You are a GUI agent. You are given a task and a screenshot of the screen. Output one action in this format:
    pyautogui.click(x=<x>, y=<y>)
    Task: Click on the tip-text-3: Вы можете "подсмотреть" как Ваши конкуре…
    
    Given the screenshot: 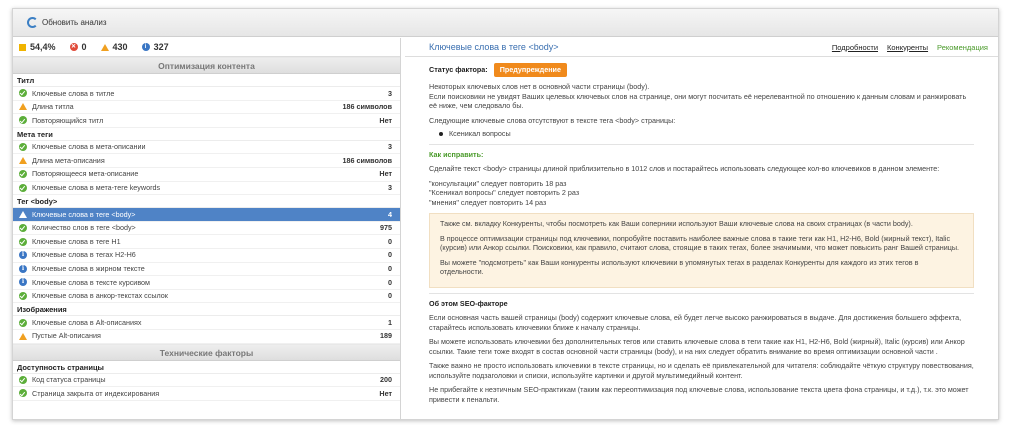 What is the action you would take?
    pyautogui.click(x=679, y=267)
    